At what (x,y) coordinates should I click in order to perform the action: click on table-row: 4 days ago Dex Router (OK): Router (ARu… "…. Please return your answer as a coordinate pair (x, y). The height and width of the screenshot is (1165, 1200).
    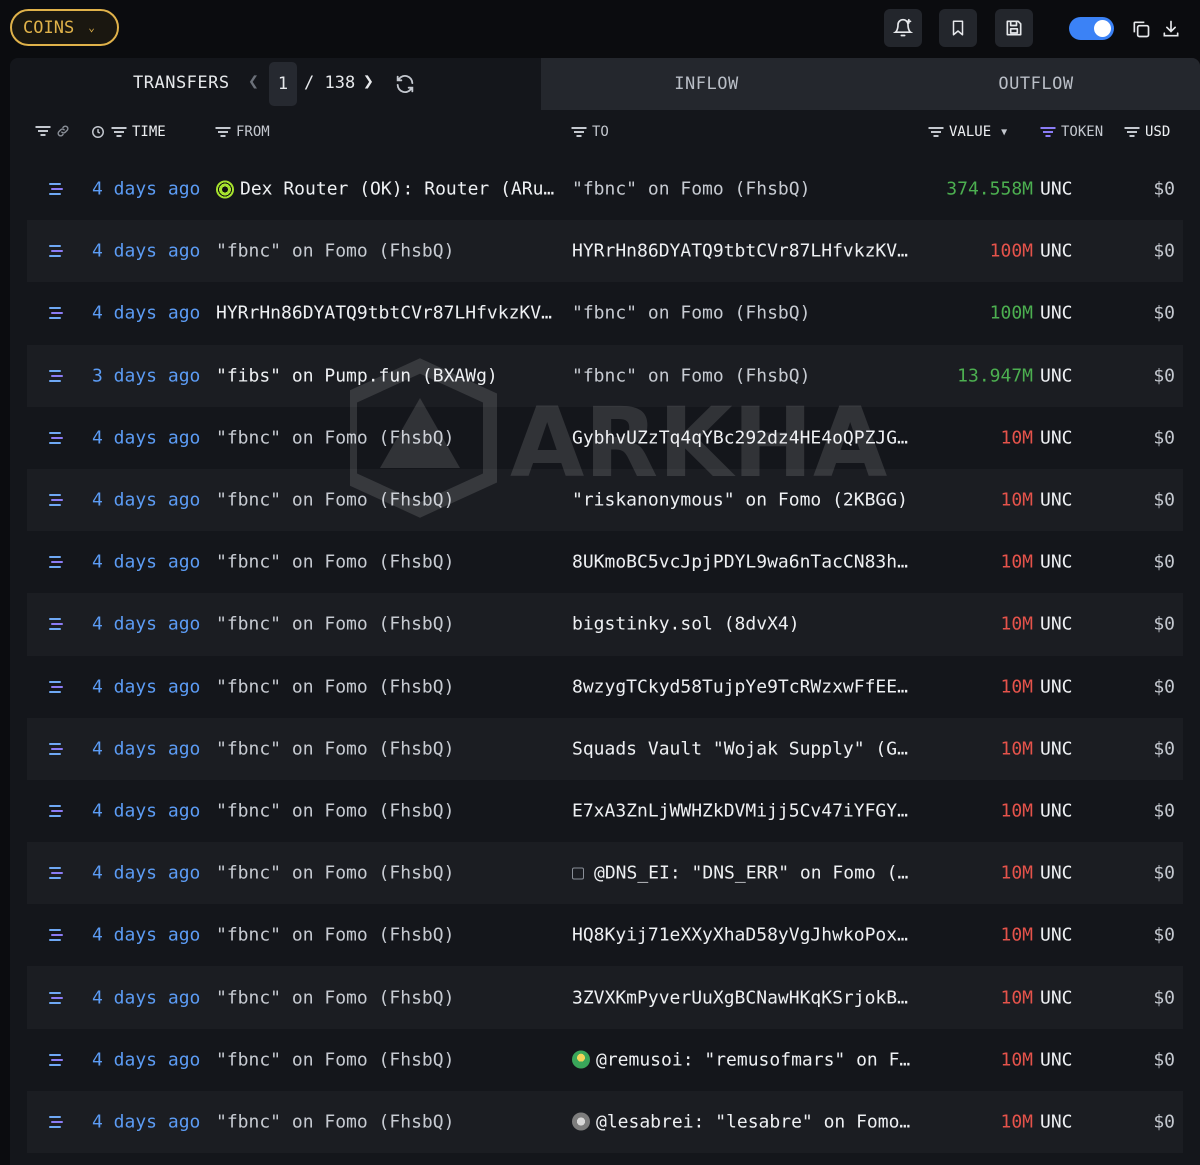
    Looking at the image, I should click on (605, 189).